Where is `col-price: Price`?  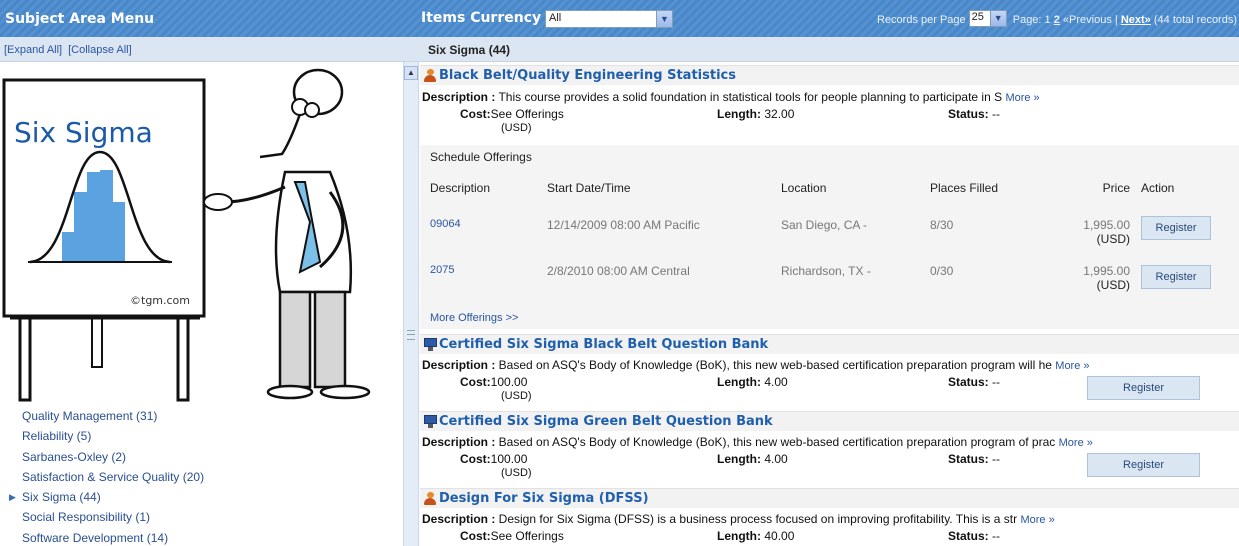
col-price: Price is located at coordinates (1116, 188).